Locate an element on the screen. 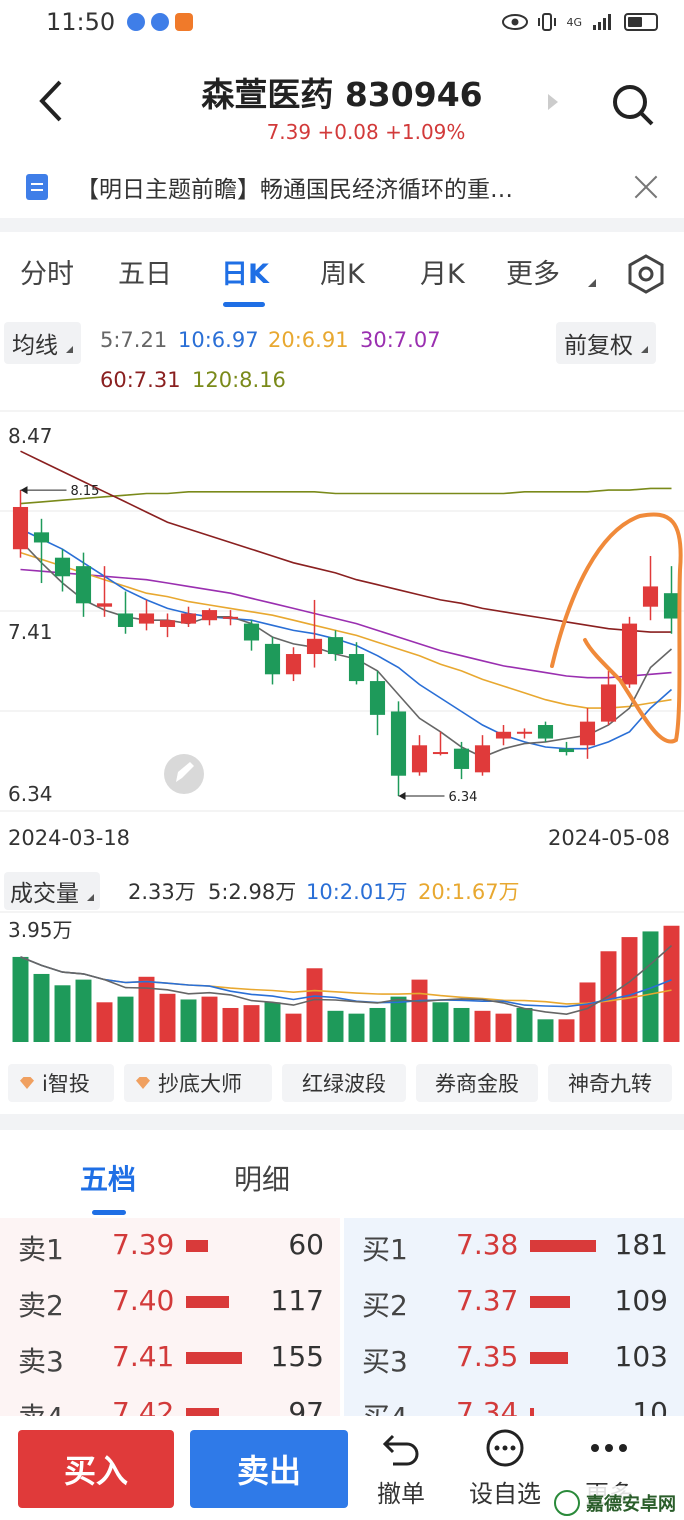 The width and height of the screenshot is (684, 1520). tab-five-levels: 五档 is located at coordinates (108, 1178).